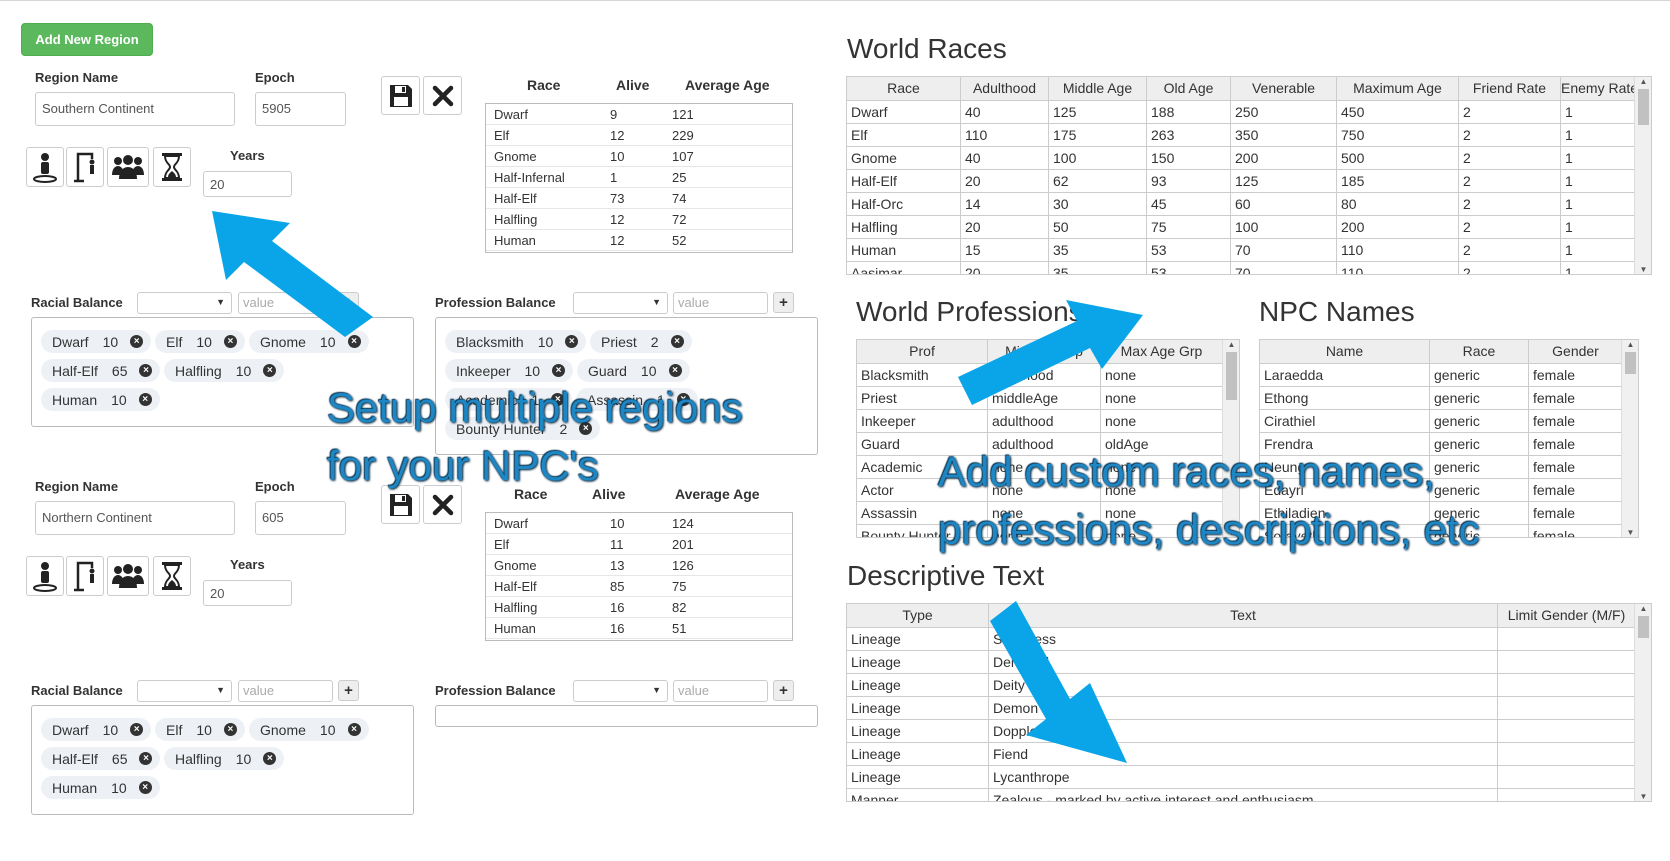 The width and height of the screenshot is (1670, 861). I want to click on grid-column-header: Middle Age, so click(1098, 88).